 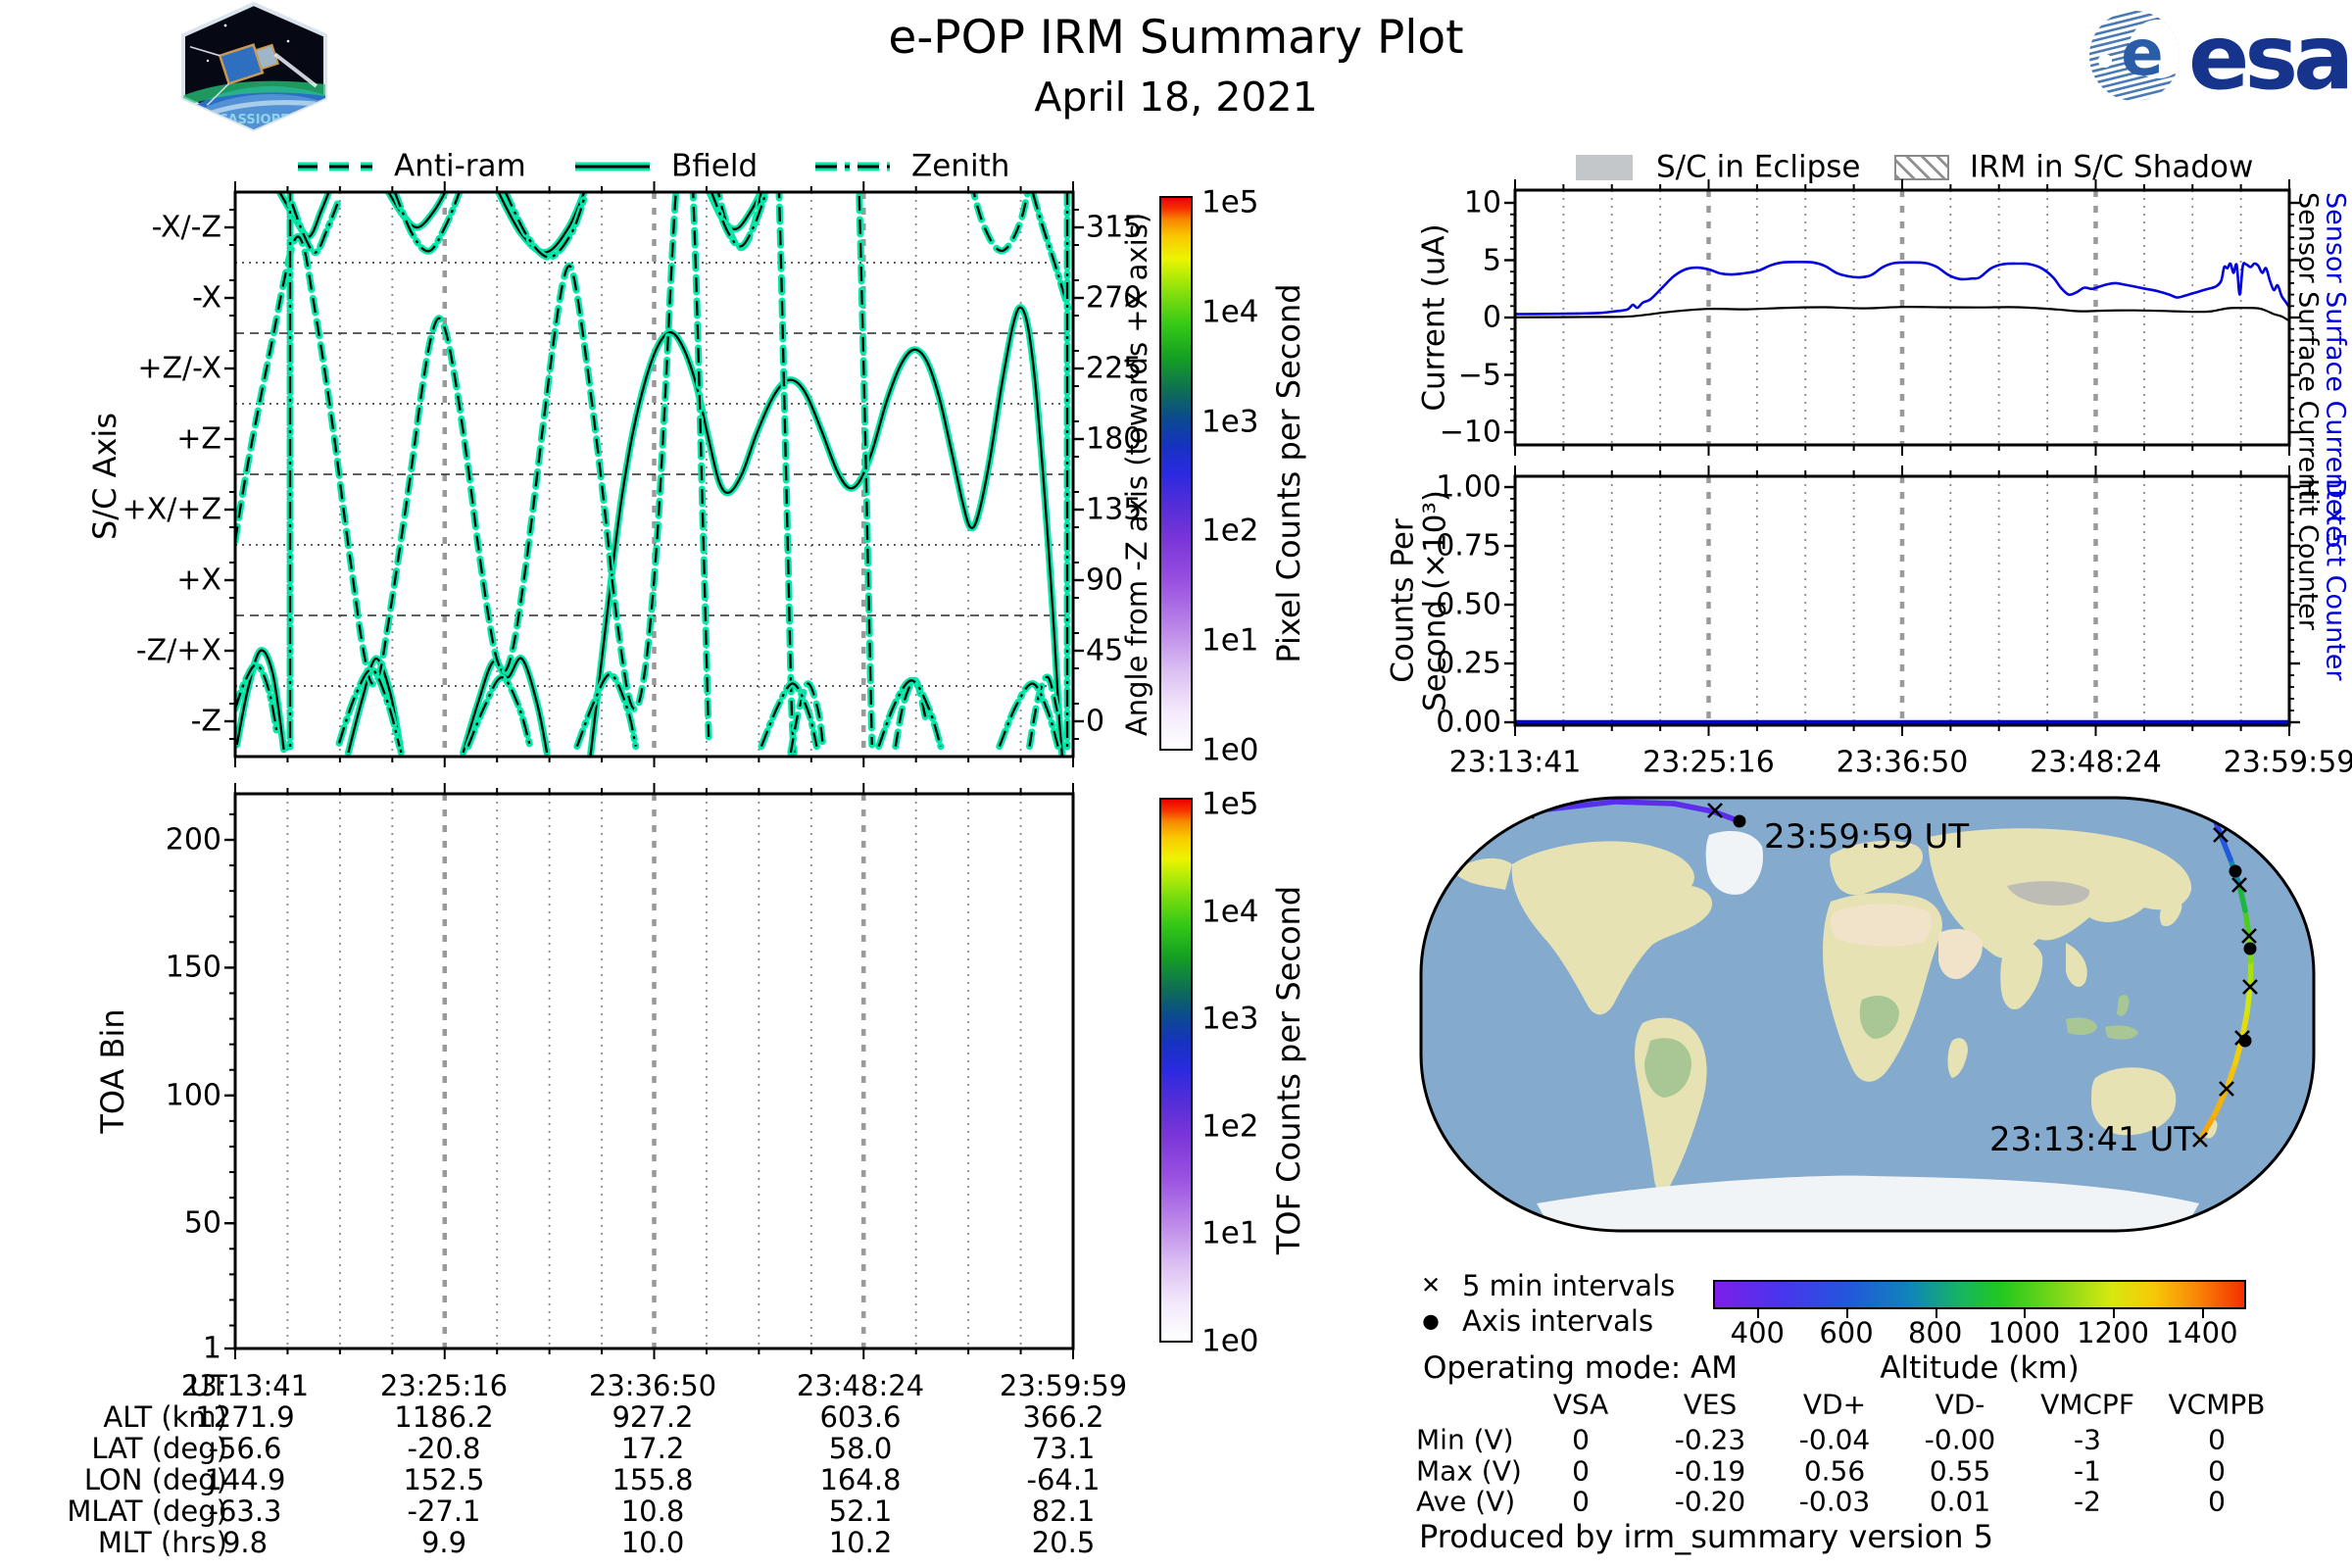 I want to click on angle-tick-135: 135, so click(x=1114, y=509).